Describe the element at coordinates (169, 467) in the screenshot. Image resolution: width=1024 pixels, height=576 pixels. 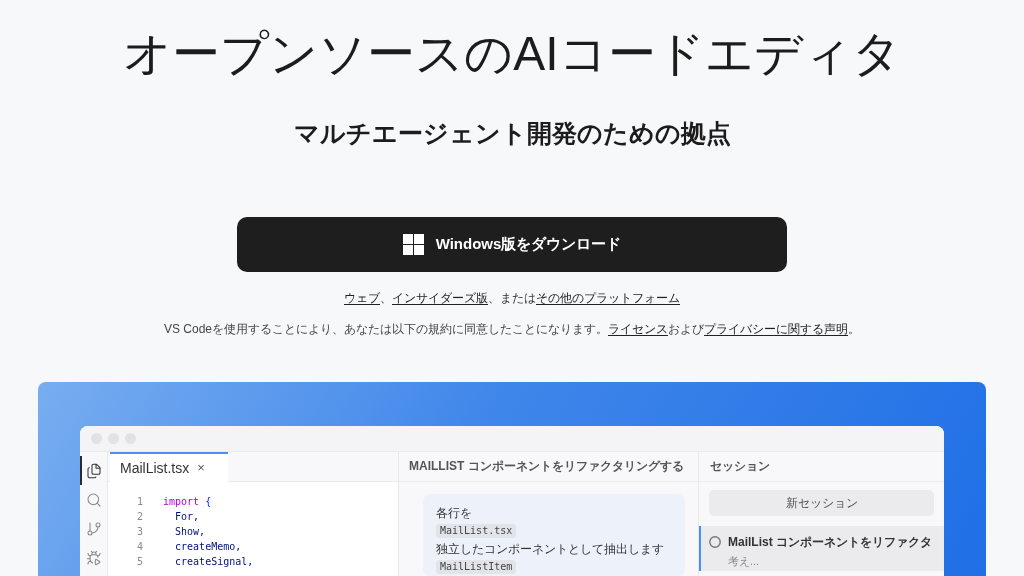
I see `file-tab: MailList.tsx ×` at that location.